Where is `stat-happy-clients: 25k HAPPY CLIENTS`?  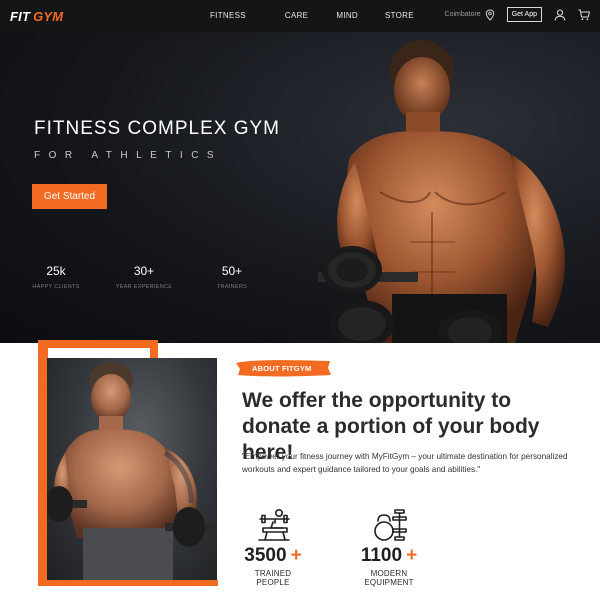 stat-happy-clients: 25k HAPPY CLIENTS is located at coordinates (56, 277).